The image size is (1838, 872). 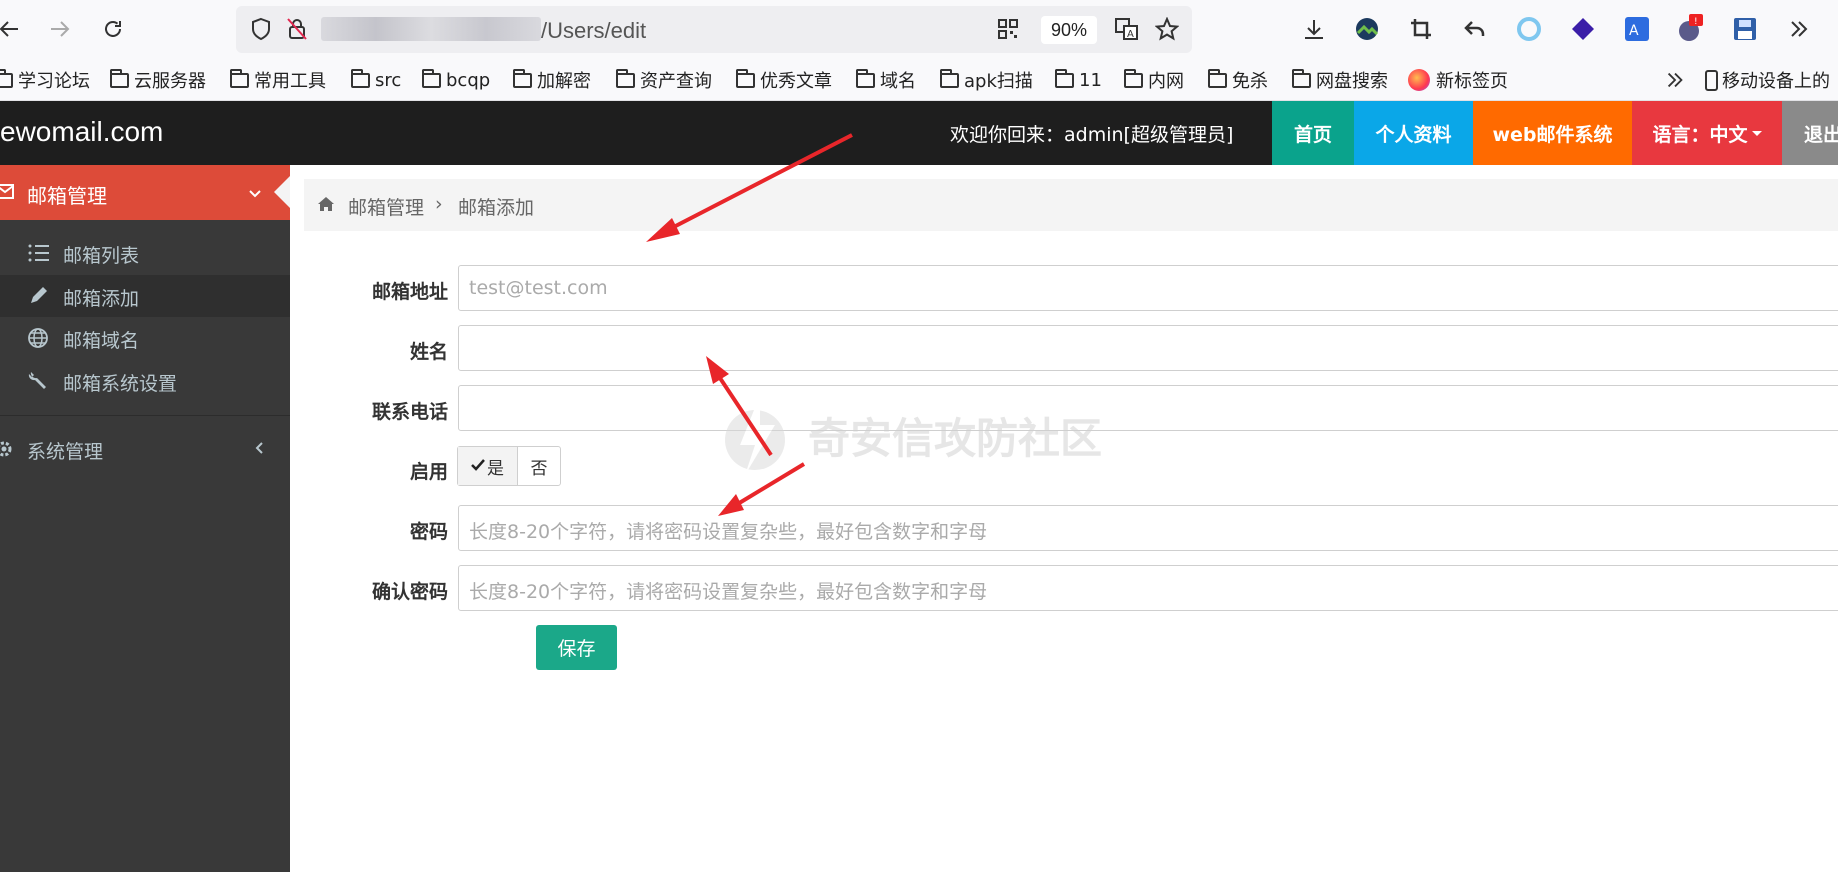 What do you see at coordinates (326, 206) in the screenshot?
I see `home-icon` at bounding box center [326, 206].